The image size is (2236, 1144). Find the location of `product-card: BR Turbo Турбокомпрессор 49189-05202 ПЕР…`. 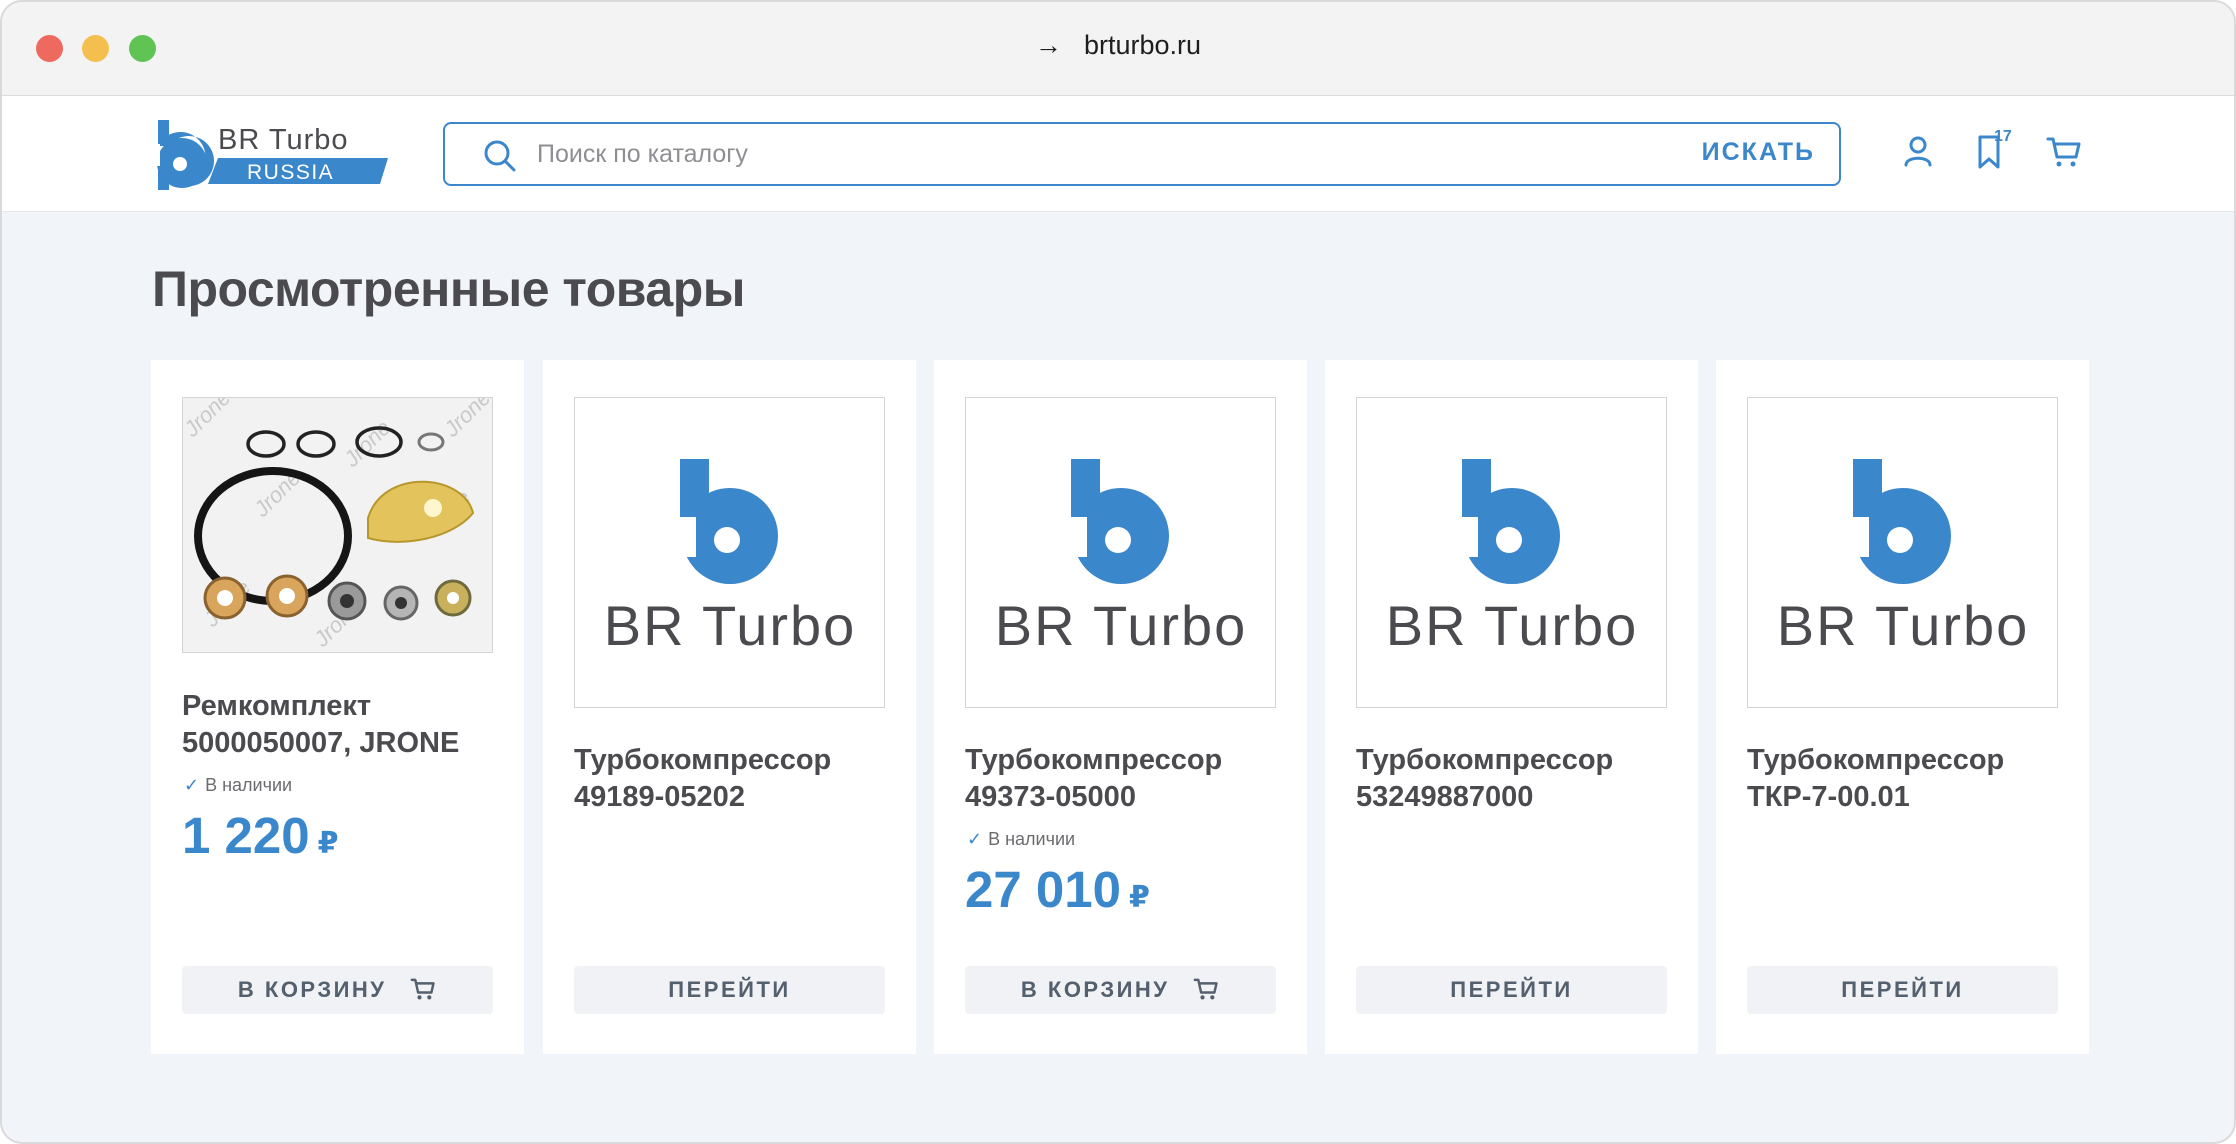

product-card: BR Turbo Турбокомпрессор 49189-05202 ПЕР… is located at coordinates (729, 707).